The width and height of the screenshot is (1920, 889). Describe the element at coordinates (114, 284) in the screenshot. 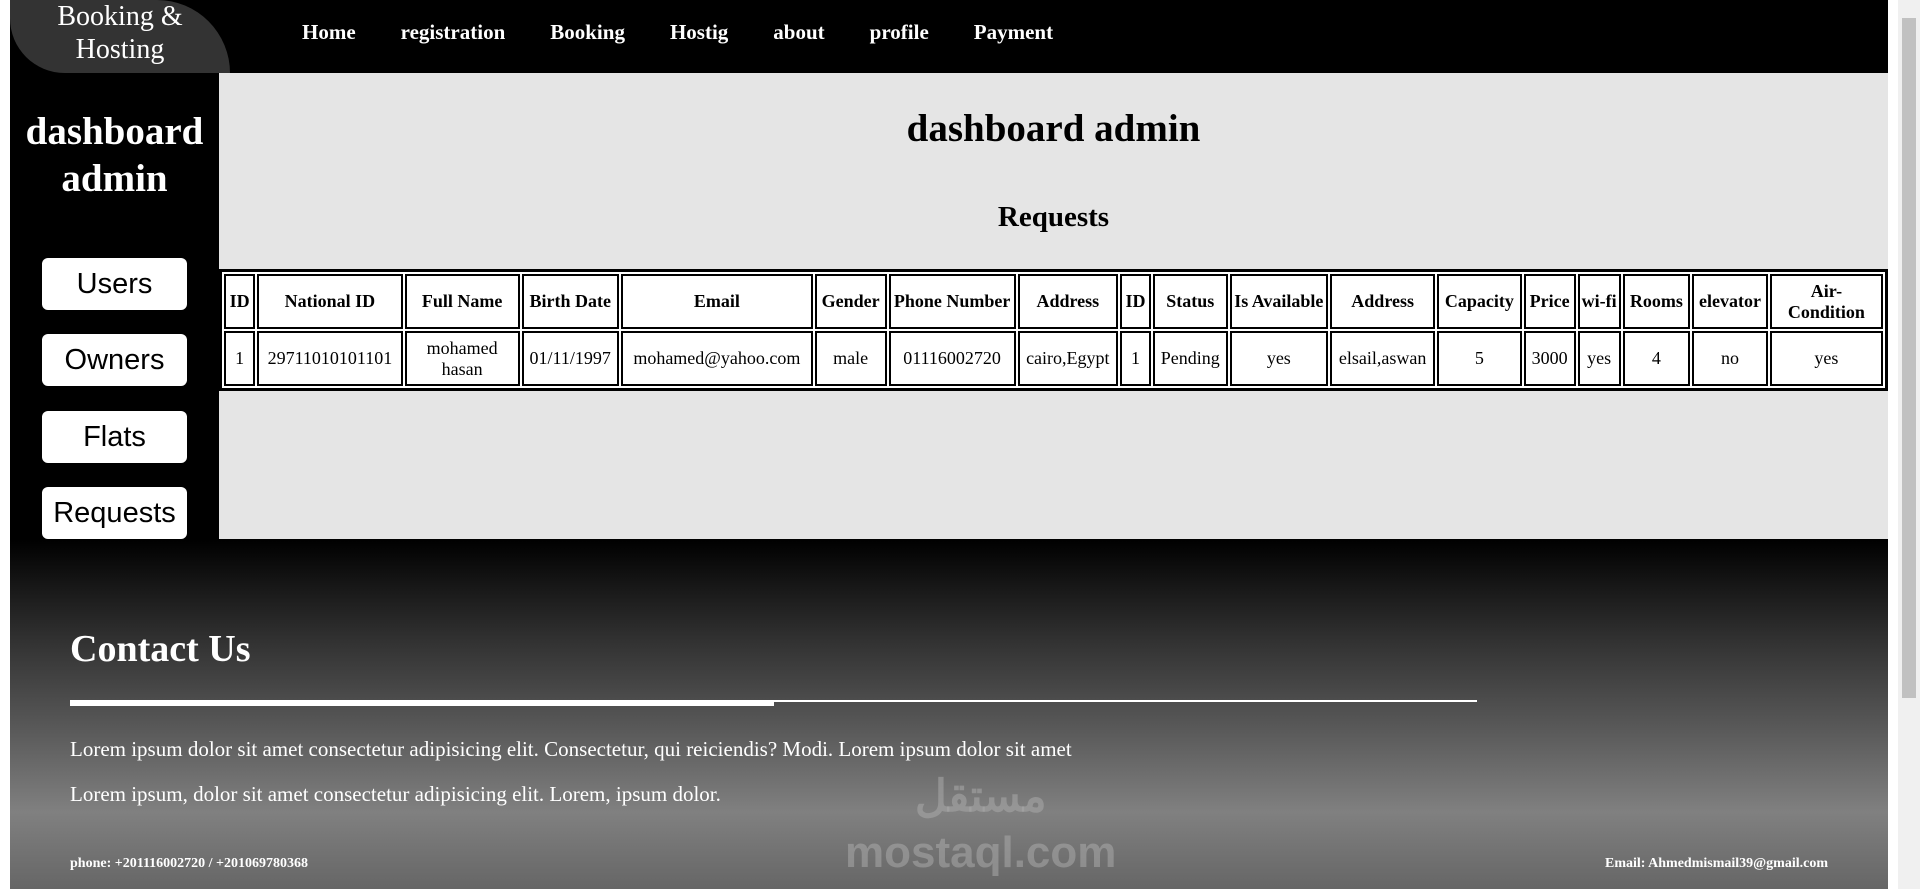

I see `users-button: Users` at that location.